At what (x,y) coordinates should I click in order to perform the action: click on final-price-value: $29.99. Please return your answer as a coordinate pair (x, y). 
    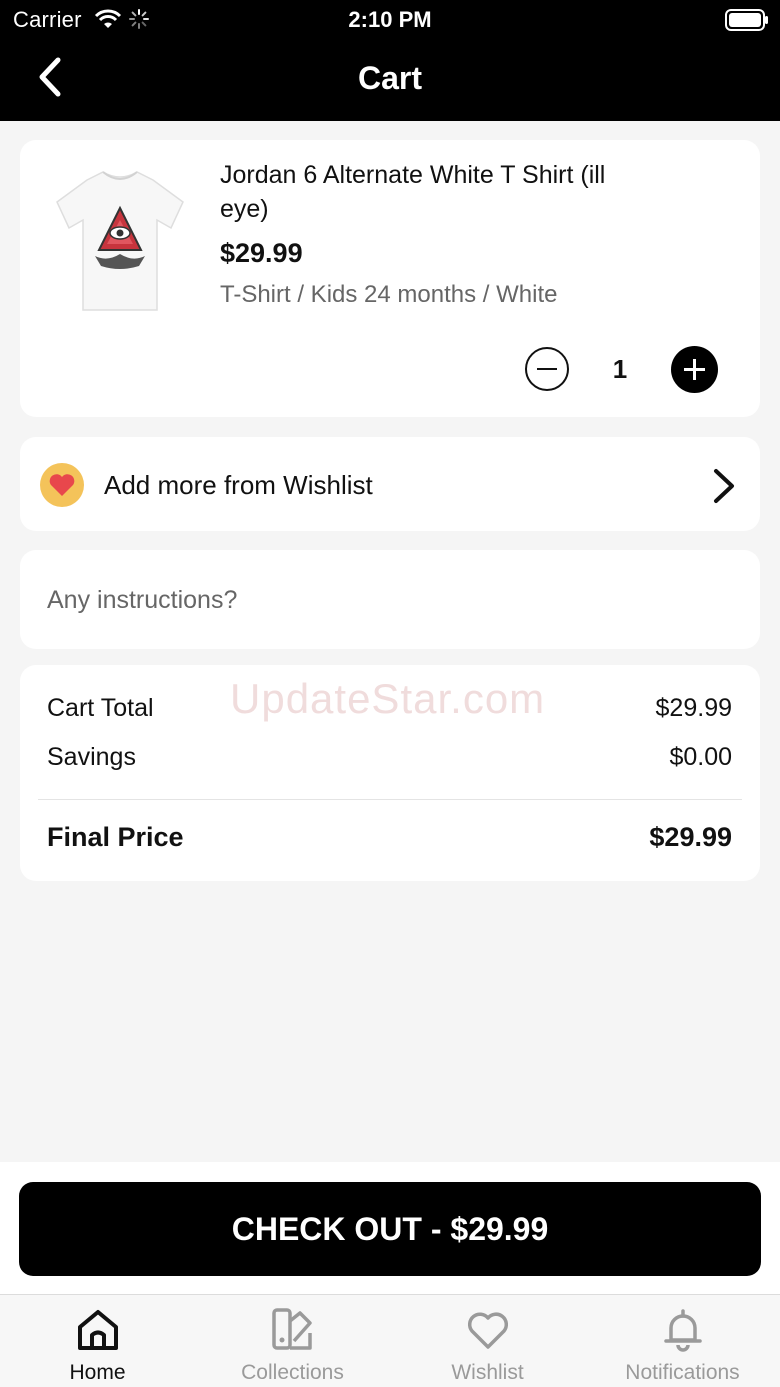
    Looking at the image, I should click on (690, 837).